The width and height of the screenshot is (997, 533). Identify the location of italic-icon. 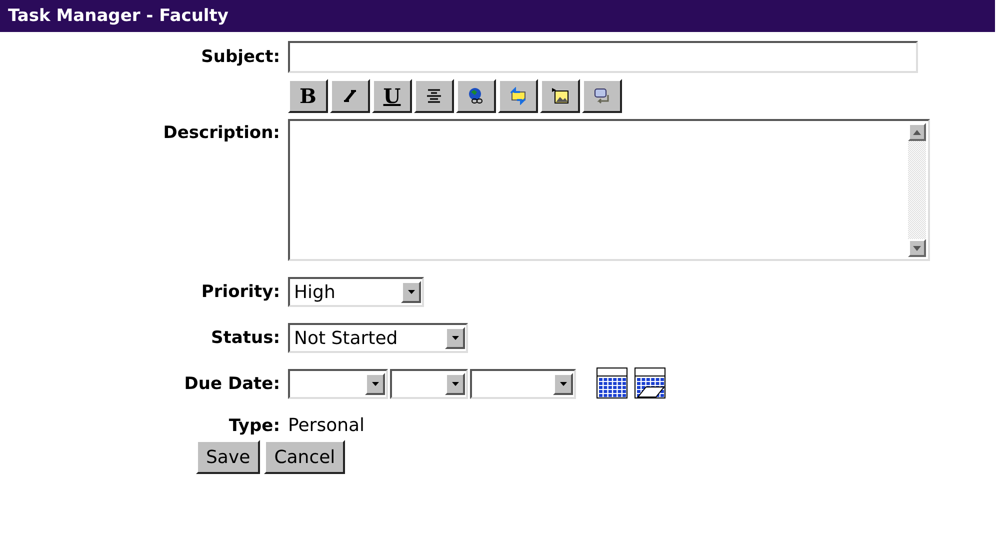
(350, 96).